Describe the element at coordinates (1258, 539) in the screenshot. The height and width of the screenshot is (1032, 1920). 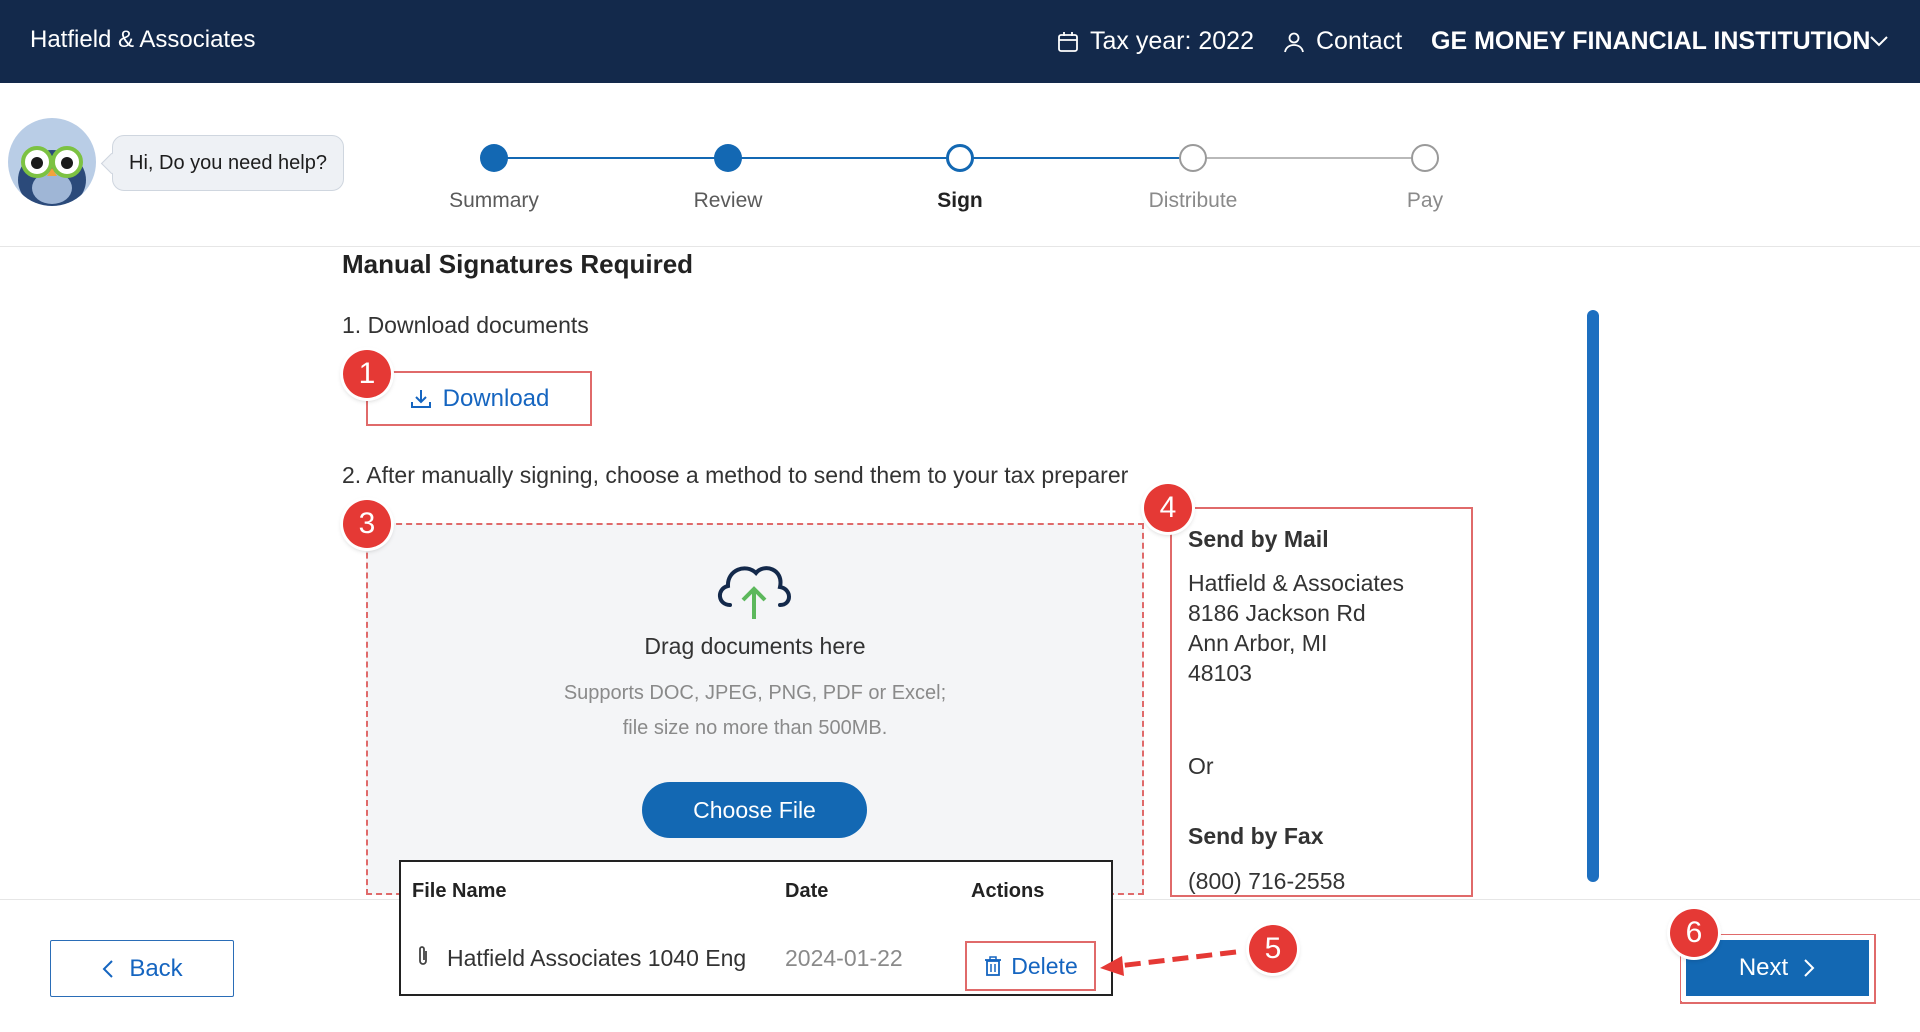
I see `send-by-mail-heading: Send by Mail` at that location.